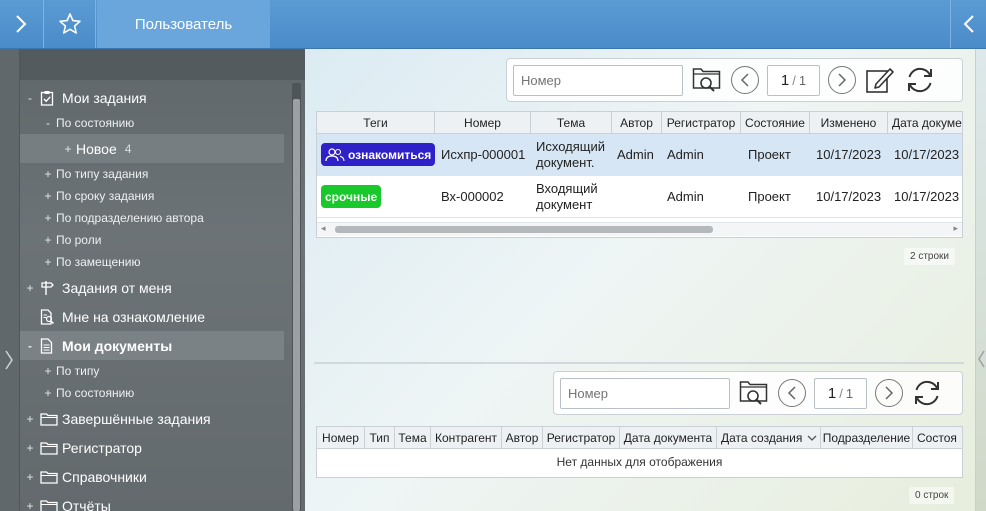 The image size is (986, 511). I want to click on horizontal-scrollbar: ◂ ▸, so click(639, 229).